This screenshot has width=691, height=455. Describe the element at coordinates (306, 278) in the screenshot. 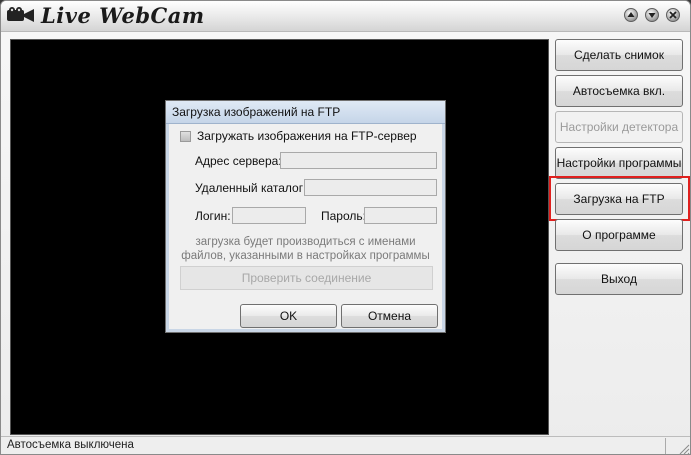

I see `test-connection-button: Проверить соединение` at that location.